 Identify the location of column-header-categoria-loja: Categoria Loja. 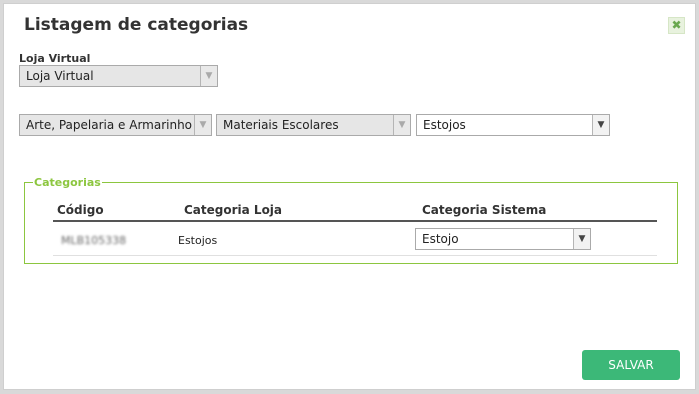
(233, 210).